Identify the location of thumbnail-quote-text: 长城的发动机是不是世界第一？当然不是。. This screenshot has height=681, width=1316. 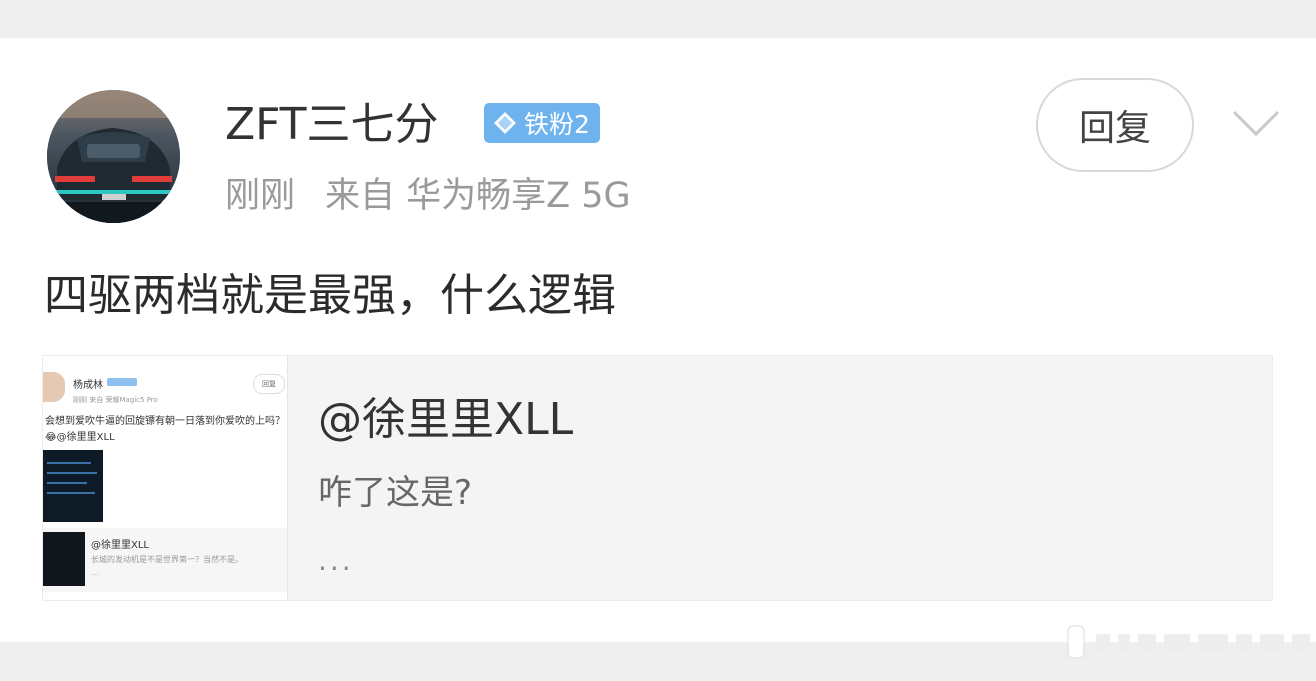
(167, 559).